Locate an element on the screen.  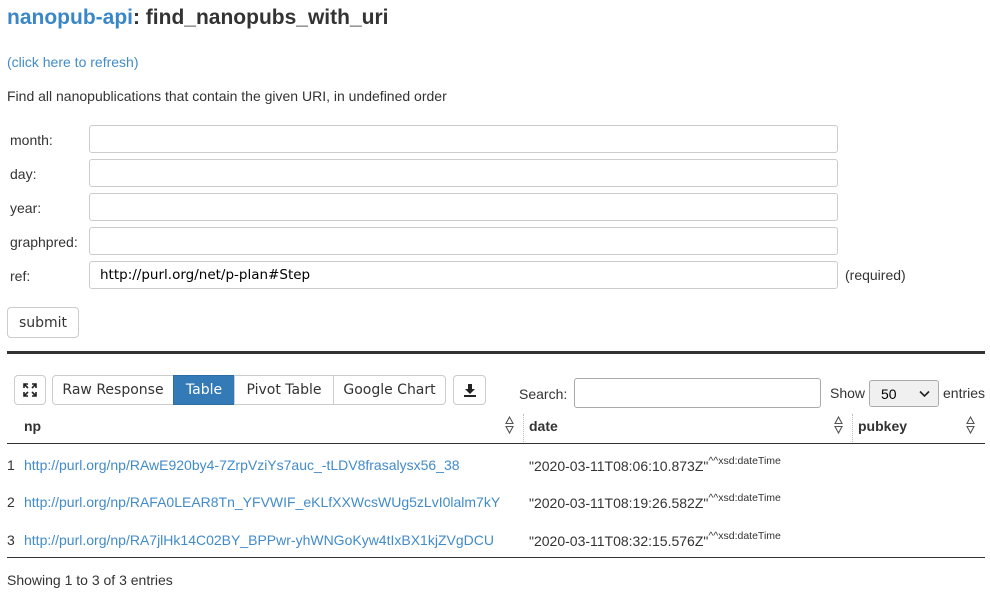
refresh-link: (click here to refresh) is located at coordinates (72, 62).